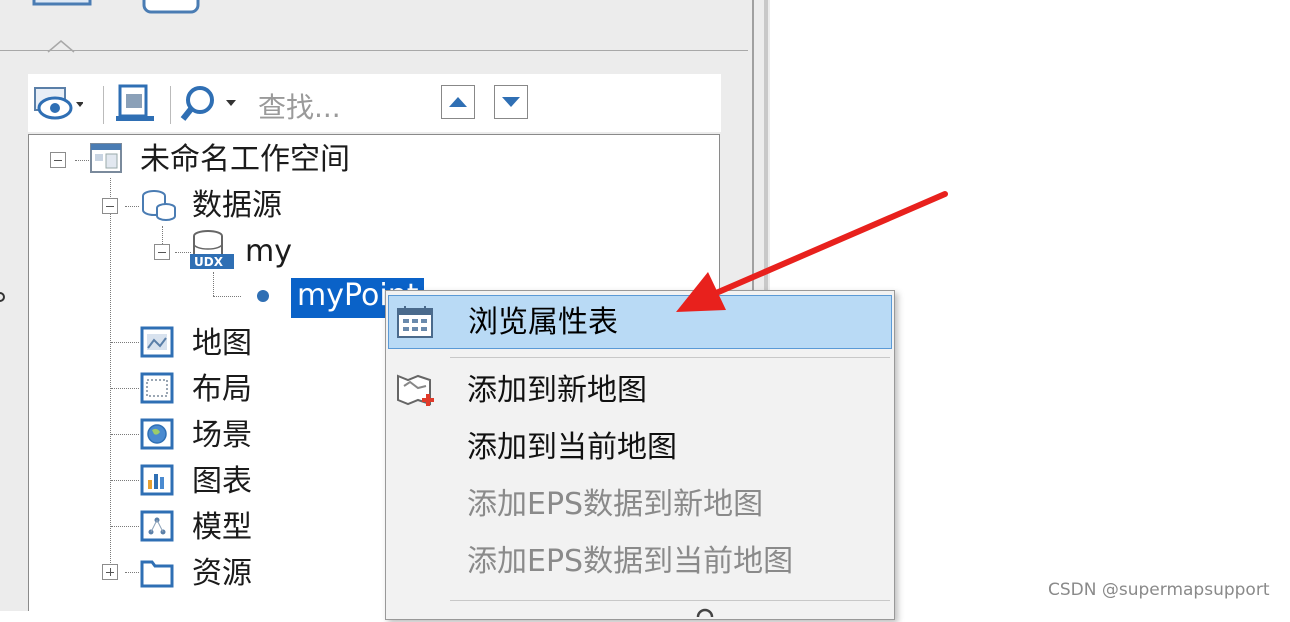 This screenshot has width=1290, height=622. Describe the element at coordinates (222, 528) in the screenshot. I see `tree-node-models: 模型` at that location.